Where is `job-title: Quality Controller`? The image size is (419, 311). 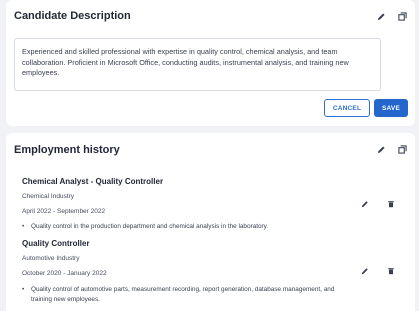
job-title: Quality Controller is located at coordinates (56, 243).